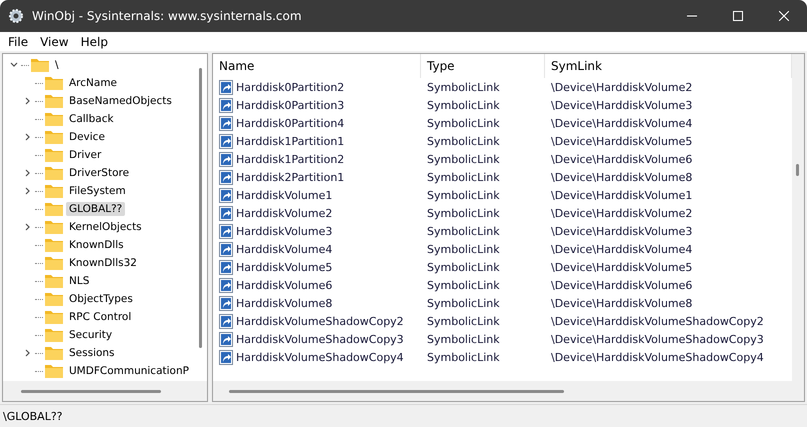  I want to click on tree-item: Callback, so click(91, 119).